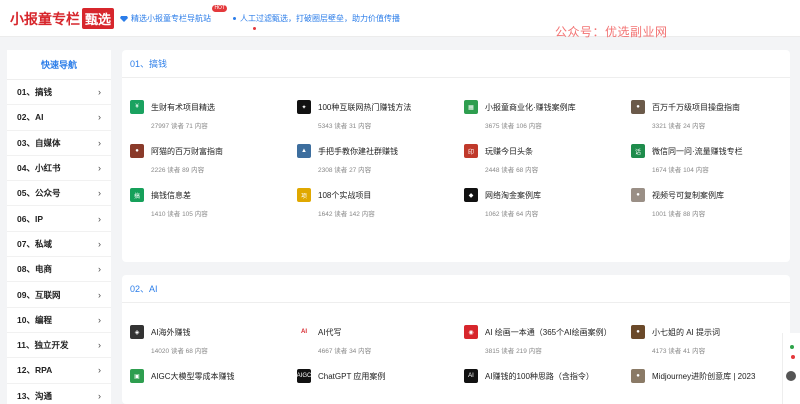  I want to click on sidebar-item: 02、AI ›, so click(59, 118).